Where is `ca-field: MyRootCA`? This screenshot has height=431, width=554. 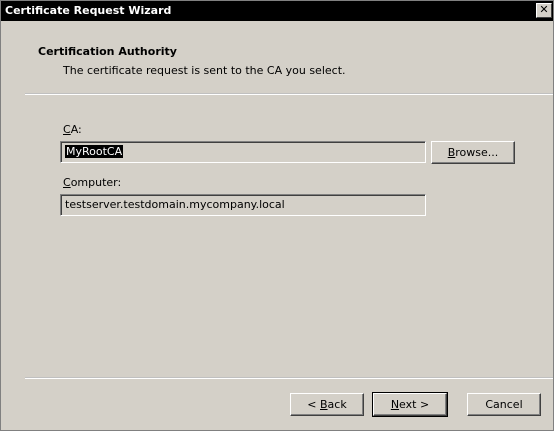
ca-field: MyRootCA is located at coordinates (243, 152).